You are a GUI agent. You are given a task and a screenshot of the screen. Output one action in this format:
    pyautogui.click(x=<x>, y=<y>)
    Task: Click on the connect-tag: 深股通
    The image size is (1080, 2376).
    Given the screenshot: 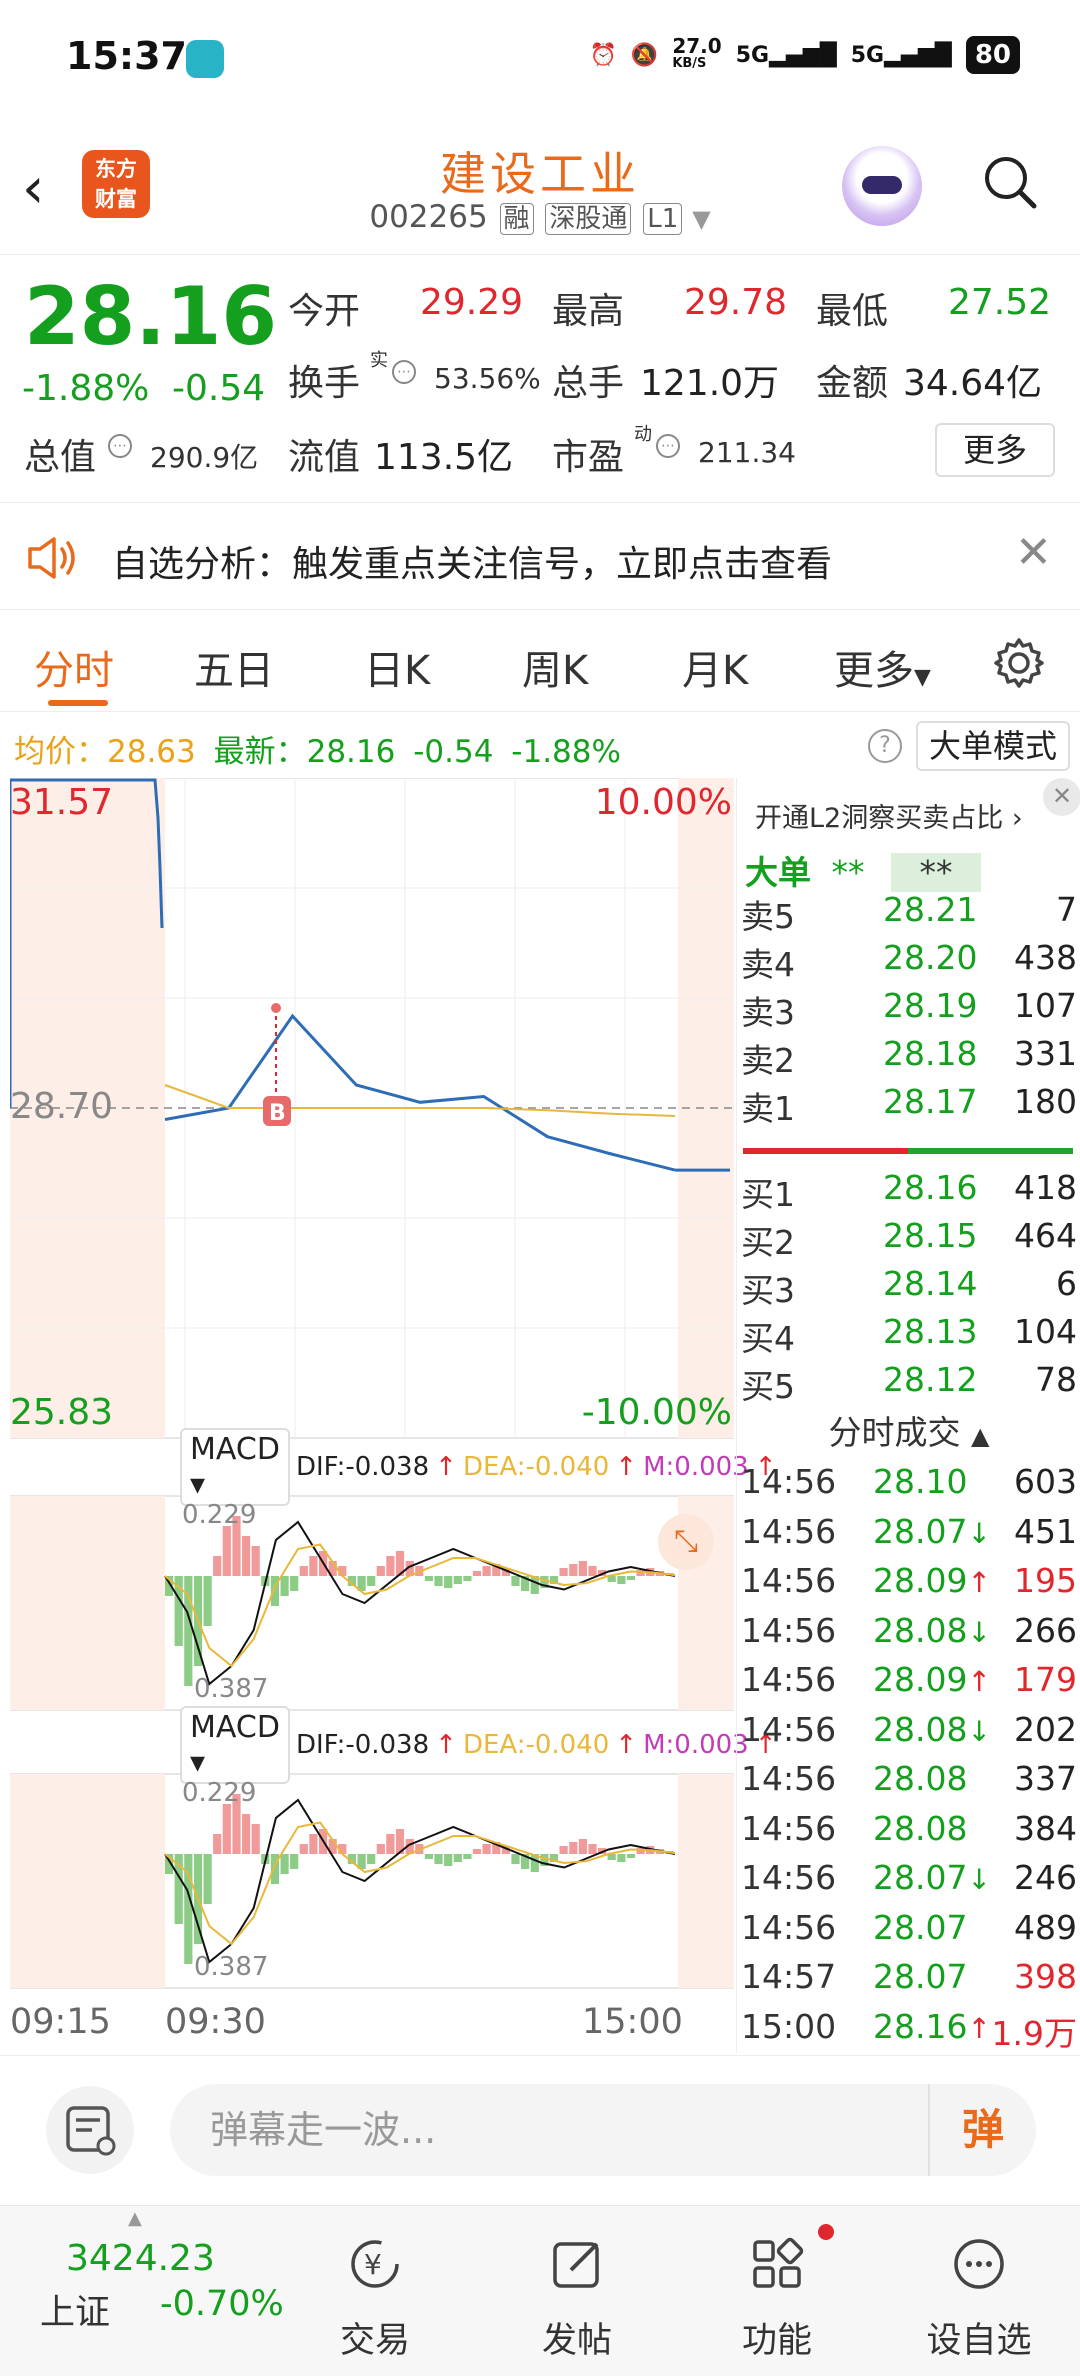 What is the action you would take?
    pyautogui.click(x=588, y=219)
    